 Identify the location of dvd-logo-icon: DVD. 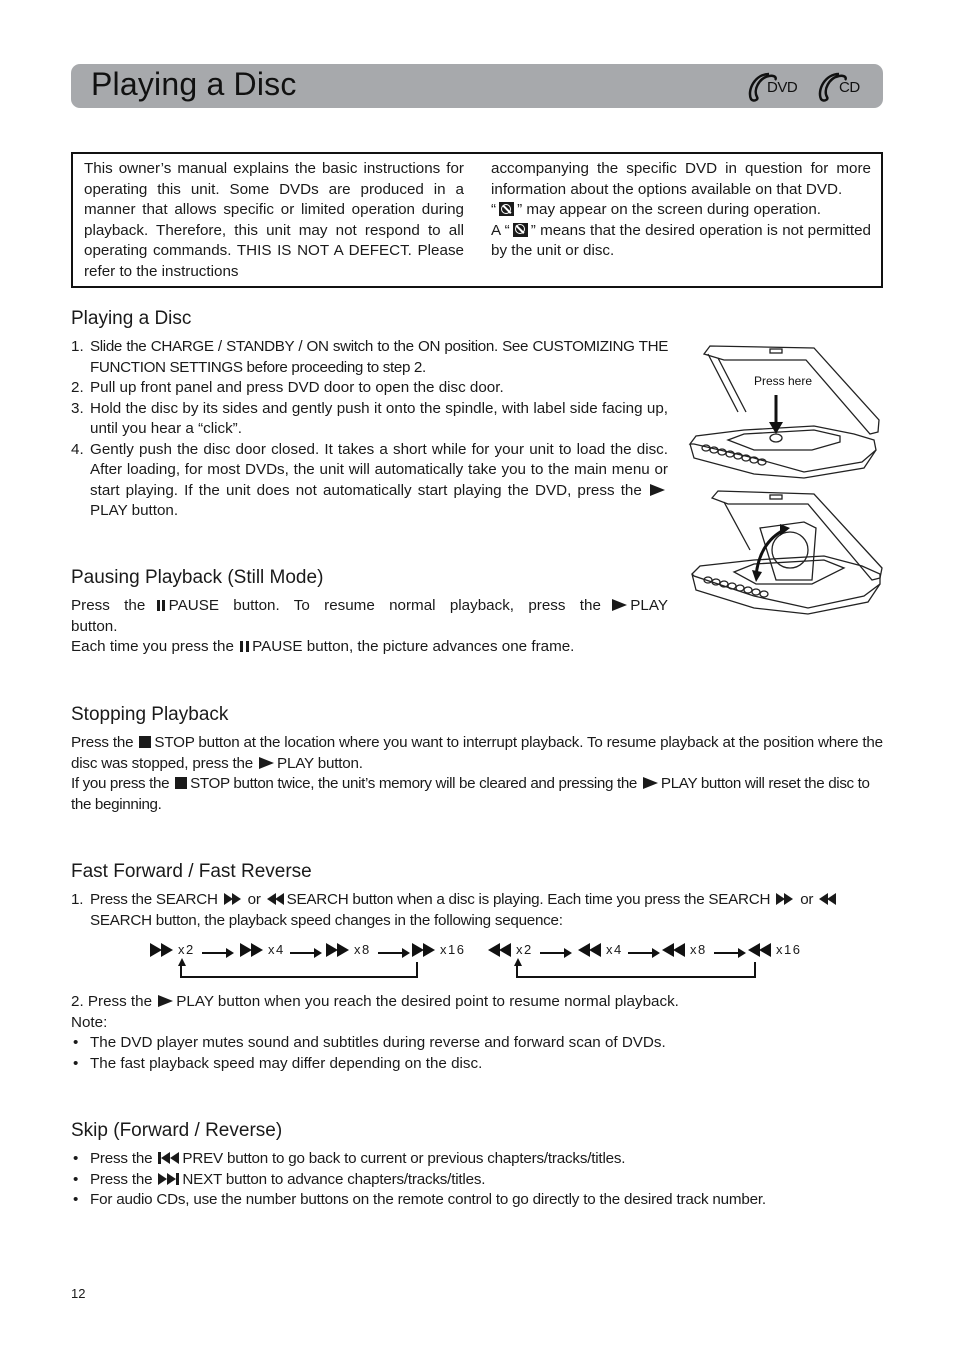
(777, 87).